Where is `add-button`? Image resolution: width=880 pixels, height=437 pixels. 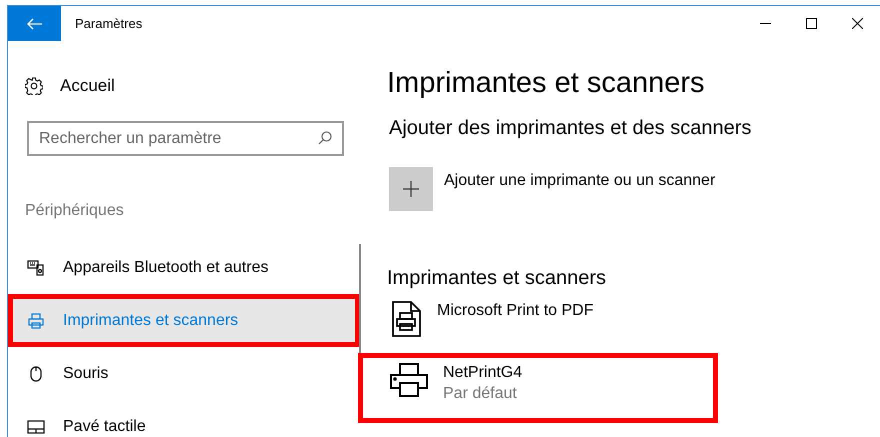 add-button is located at coordinates (411, 189).